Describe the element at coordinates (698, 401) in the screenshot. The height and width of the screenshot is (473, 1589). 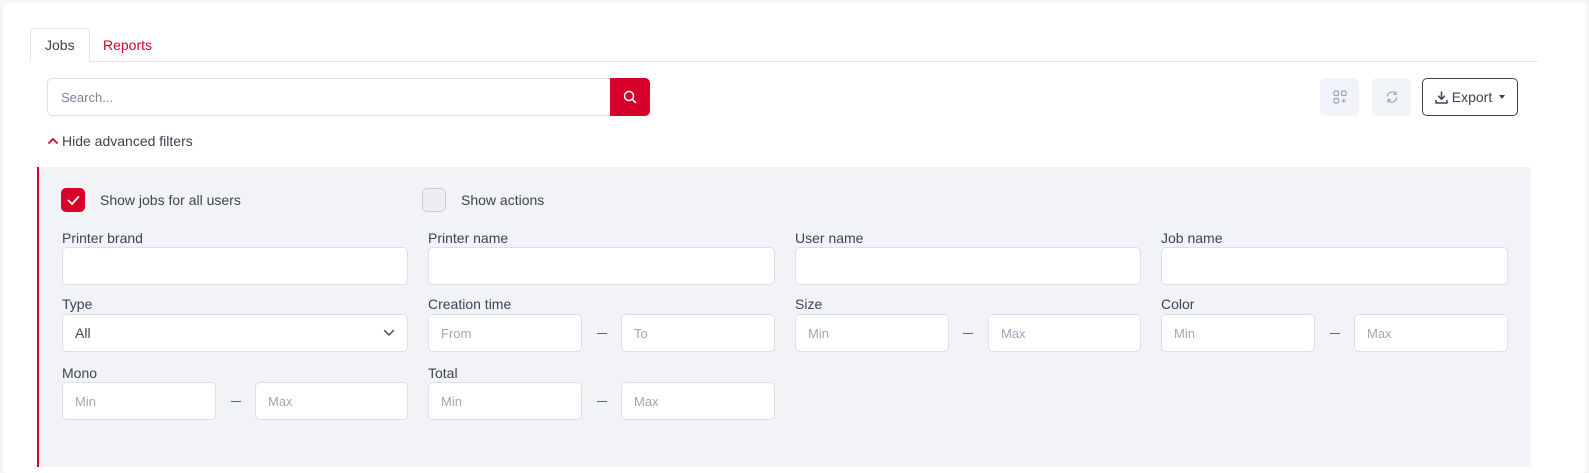
I see `total-max-input` at that location.